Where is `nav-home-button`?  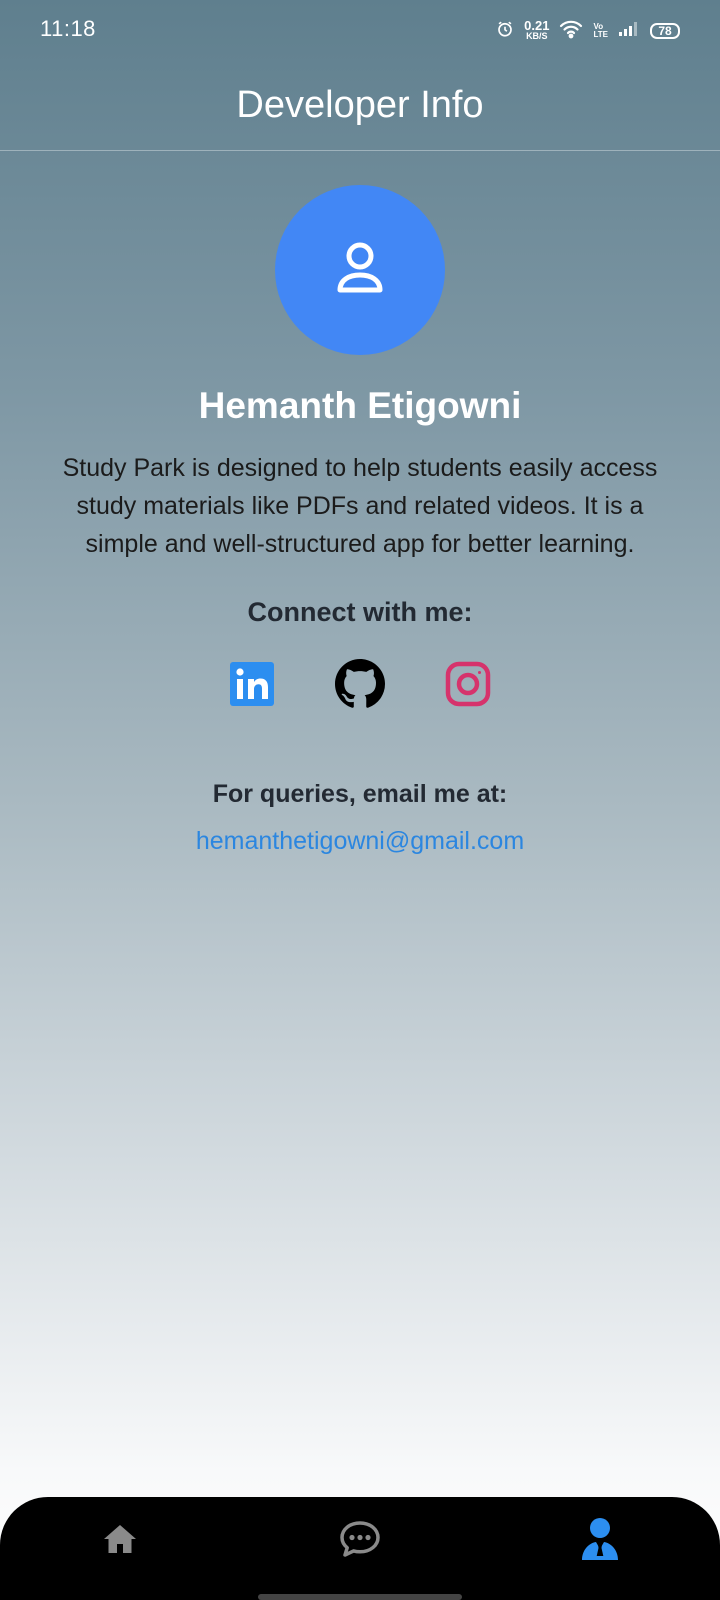 nav-home-button is located at coordinates (120, 1541).